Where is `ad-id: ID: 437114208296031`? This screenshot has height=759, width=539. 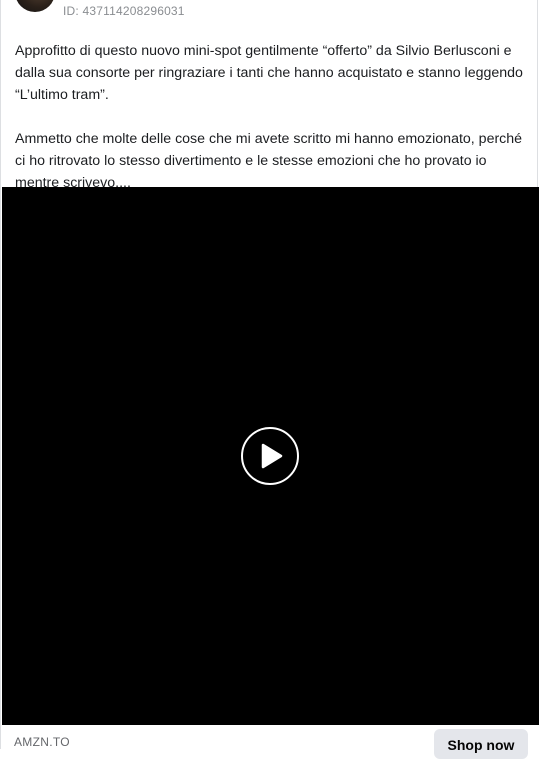
ad-id: ID: 437114208296031 is located at coordinates (124, 11).